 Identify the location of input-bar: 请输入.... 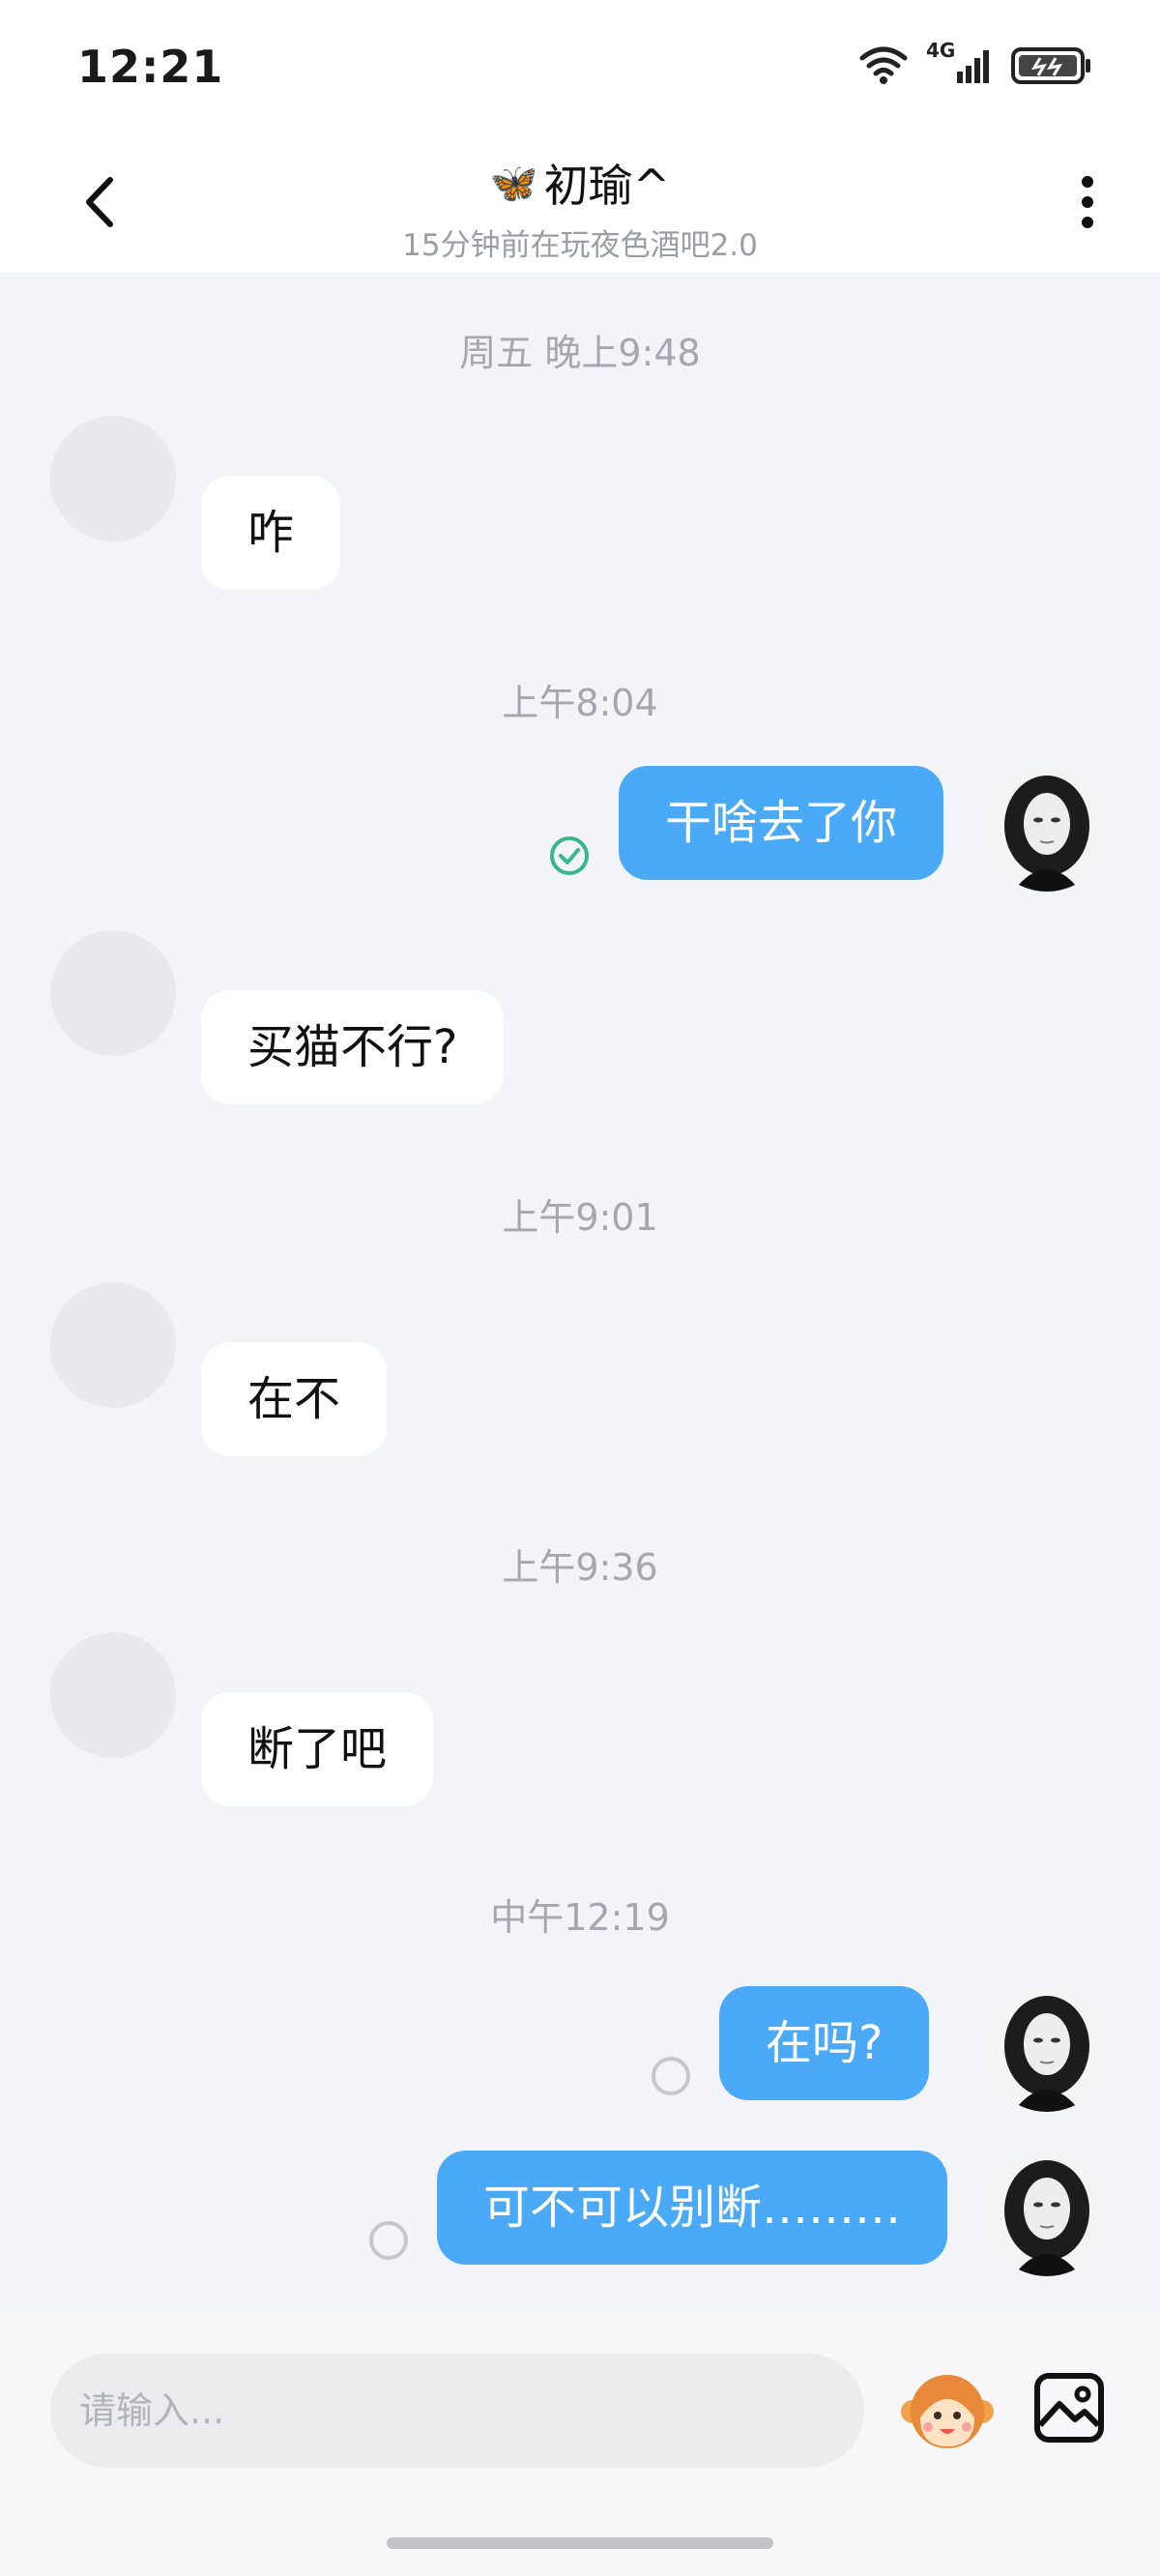
(580, 2444).